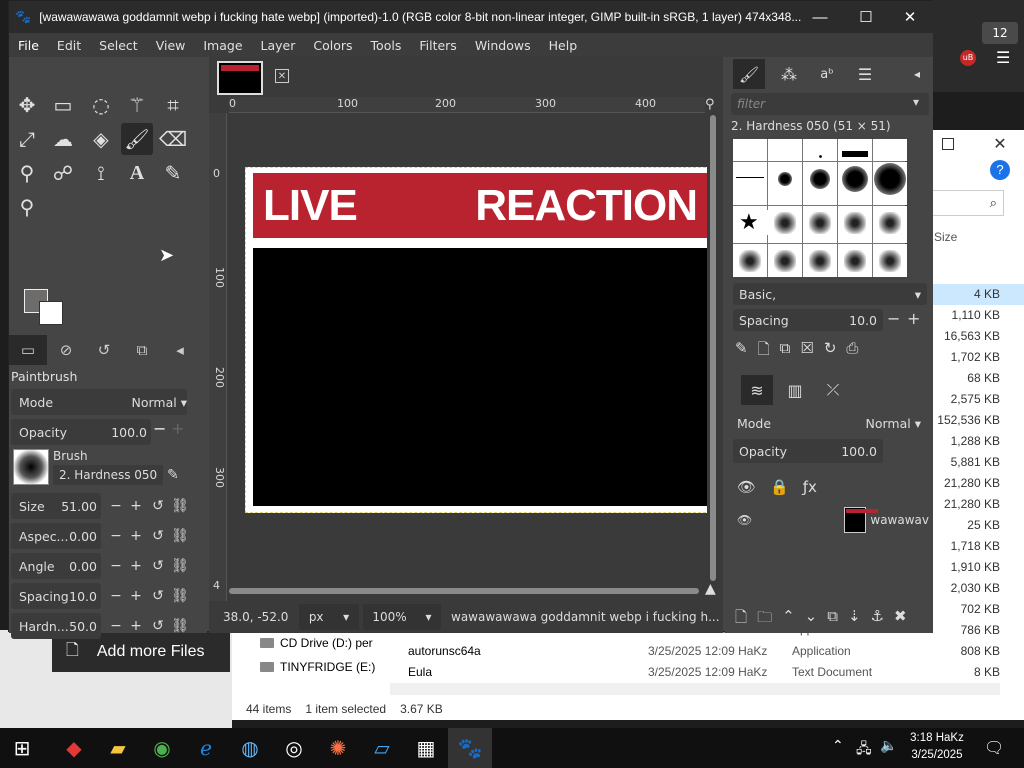 The image size is (1024, 768). What do you see at coordinates (827, 74) in the screenshot?
I see `fonts-tab-icon: aᵇ` at bounding box center [827, 74].